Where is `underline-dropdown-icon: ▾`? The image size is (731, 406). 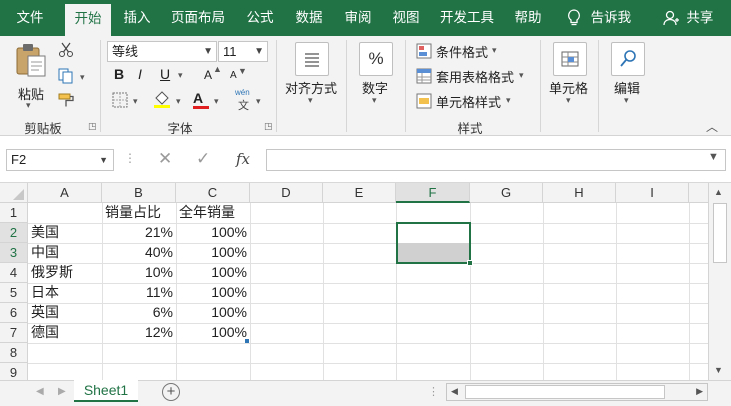
underline-dropdown-icon: ▾ is located at coordinates (180, 75).